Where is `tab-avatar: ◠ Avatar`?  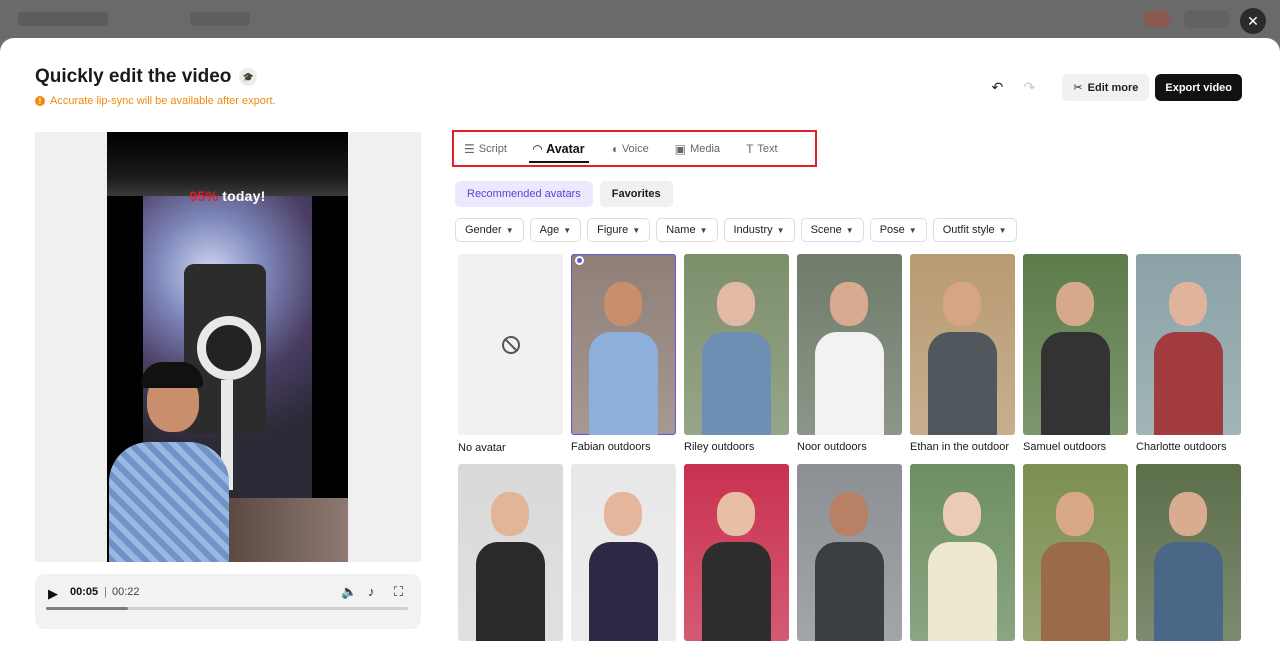
tab-avatar: ◠ Avatar is located at coordinates (558, 148).